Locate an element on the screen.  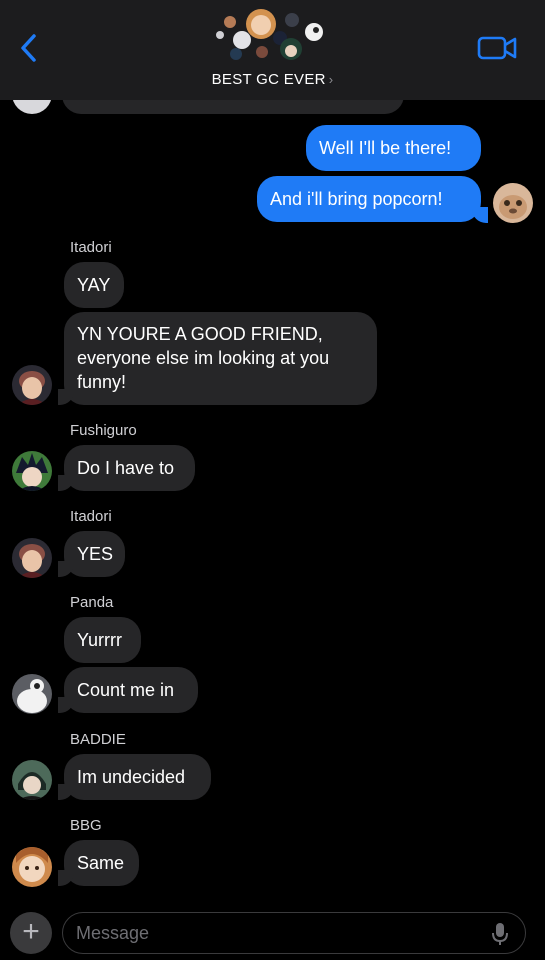
message-bubble-incoming: Do I have to is located at coordinates (129, 468).